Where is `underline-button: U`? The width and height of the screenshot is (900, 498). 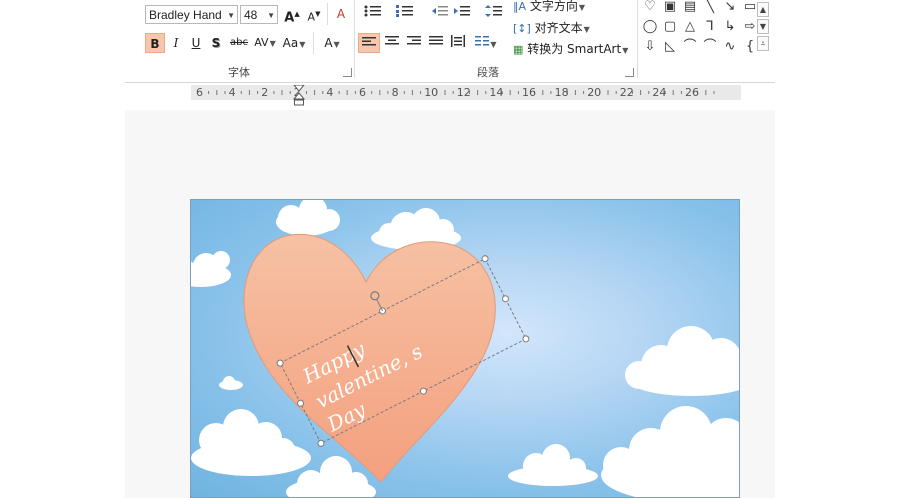
underline-button: U is located at coordinates (196, 43).